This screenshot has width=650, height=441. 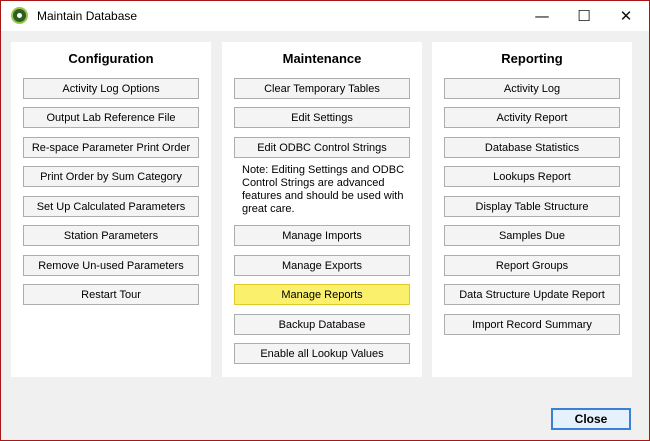 I want to click on database-statistics-button: Database Statistics, so click(x=532, y=147).